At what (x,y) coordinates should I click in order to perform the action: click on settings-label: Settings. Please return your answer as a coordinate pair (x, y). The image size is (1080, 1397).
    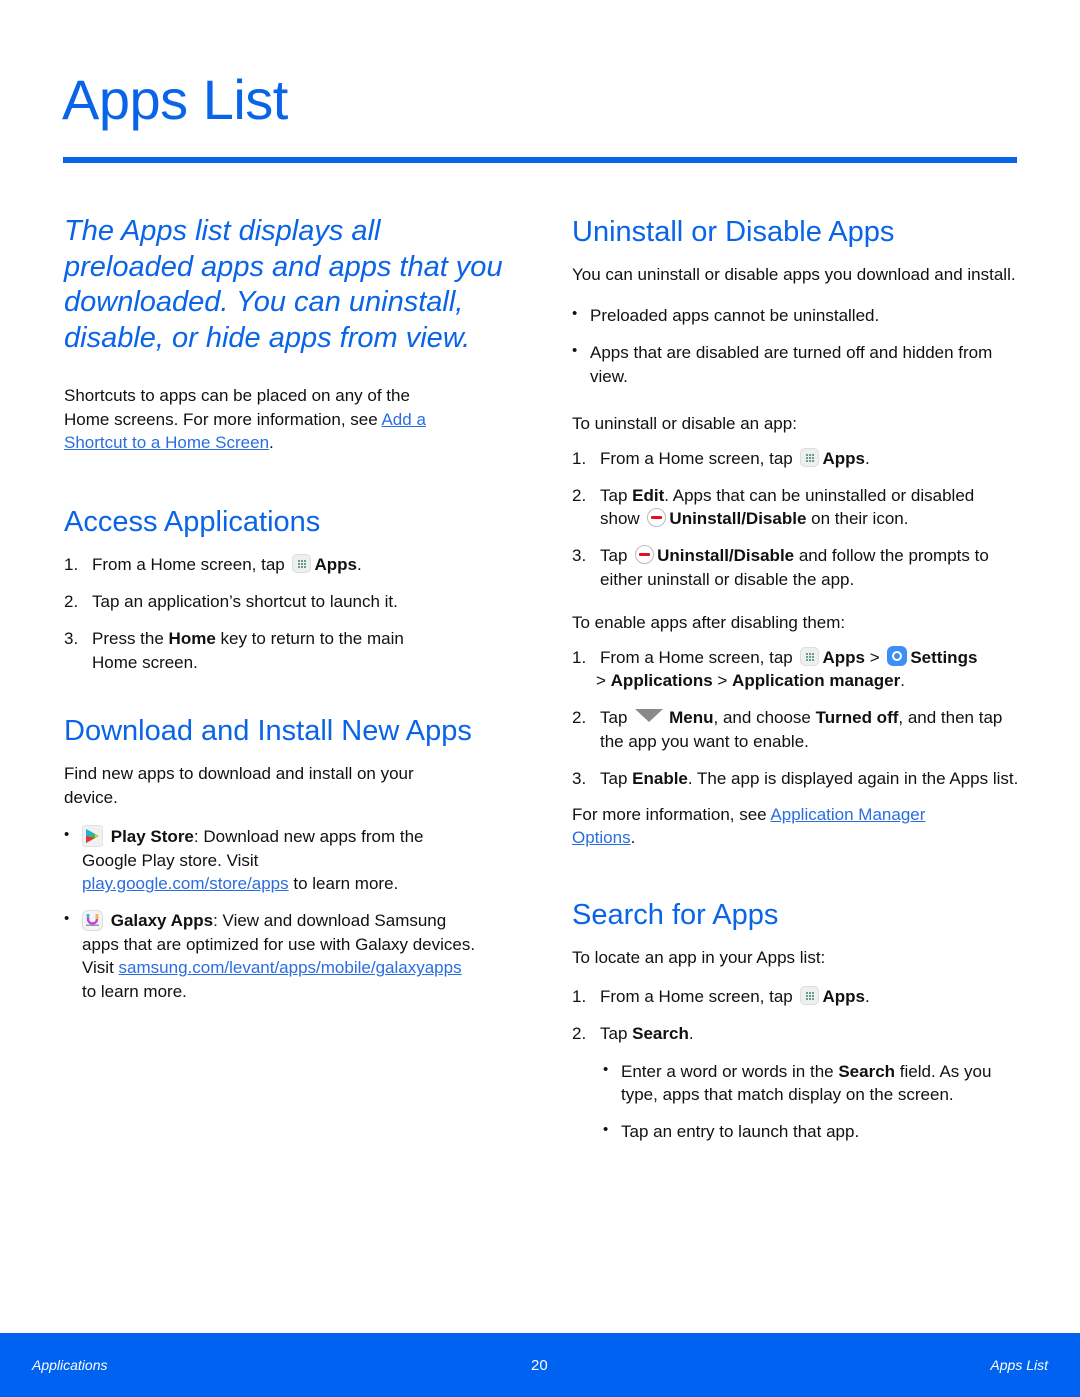
    Looking at the image, I should click on (944, 657).